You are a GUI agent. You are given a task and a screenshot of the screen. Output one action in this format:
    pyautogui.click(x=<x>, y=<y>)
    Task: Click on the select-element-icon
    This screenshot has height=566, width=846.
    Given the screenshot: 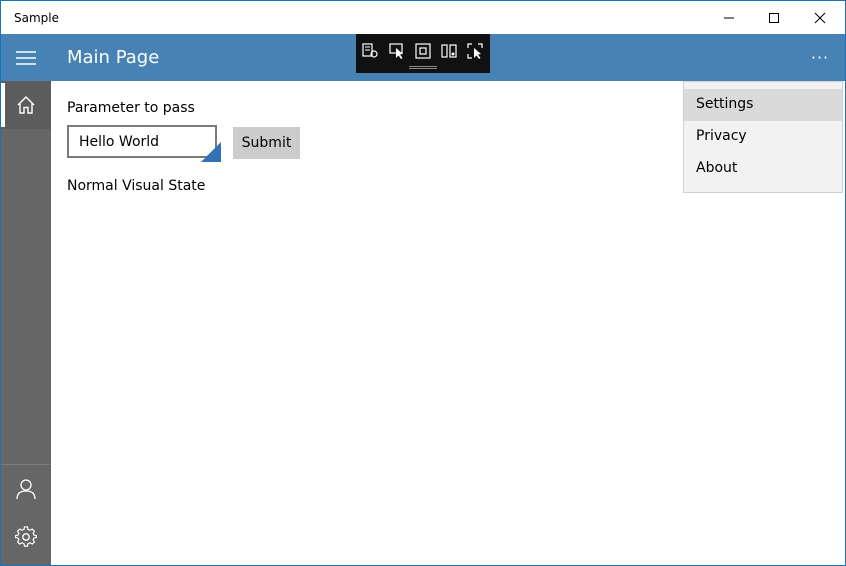 What is the action you would take?
    pyautogui.click(x=396, y=51)
    